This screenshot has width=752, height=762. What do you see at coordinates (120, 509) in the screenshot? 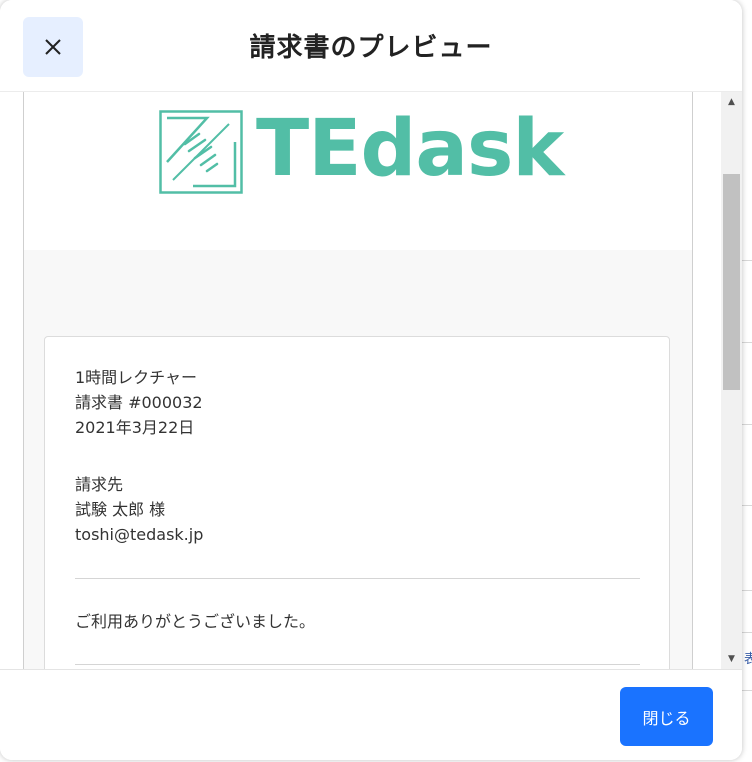
I see `customer-name: 試験 太郎 様` at bounding box center [120, 509].